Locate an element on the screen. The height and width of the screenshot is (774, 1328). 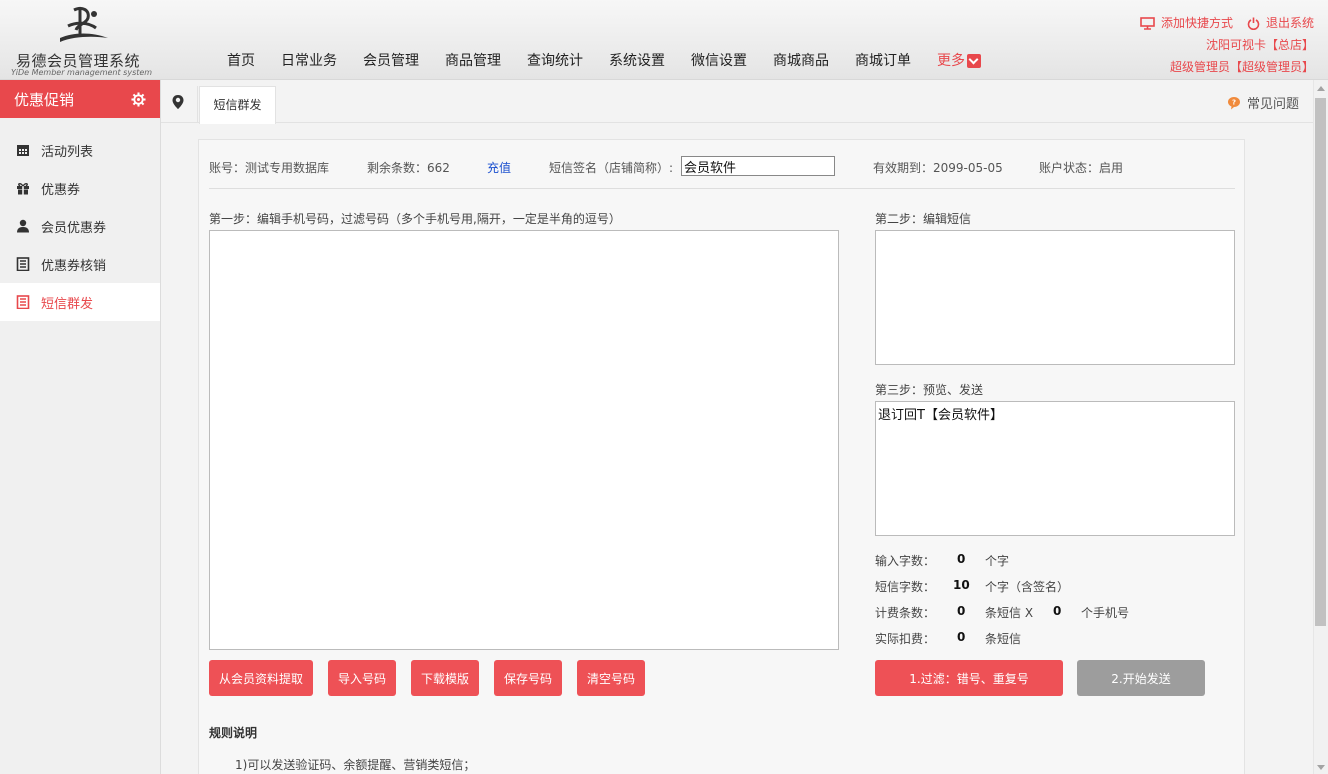
stat-label: 短信字数： is located at coordinates (905, 587).